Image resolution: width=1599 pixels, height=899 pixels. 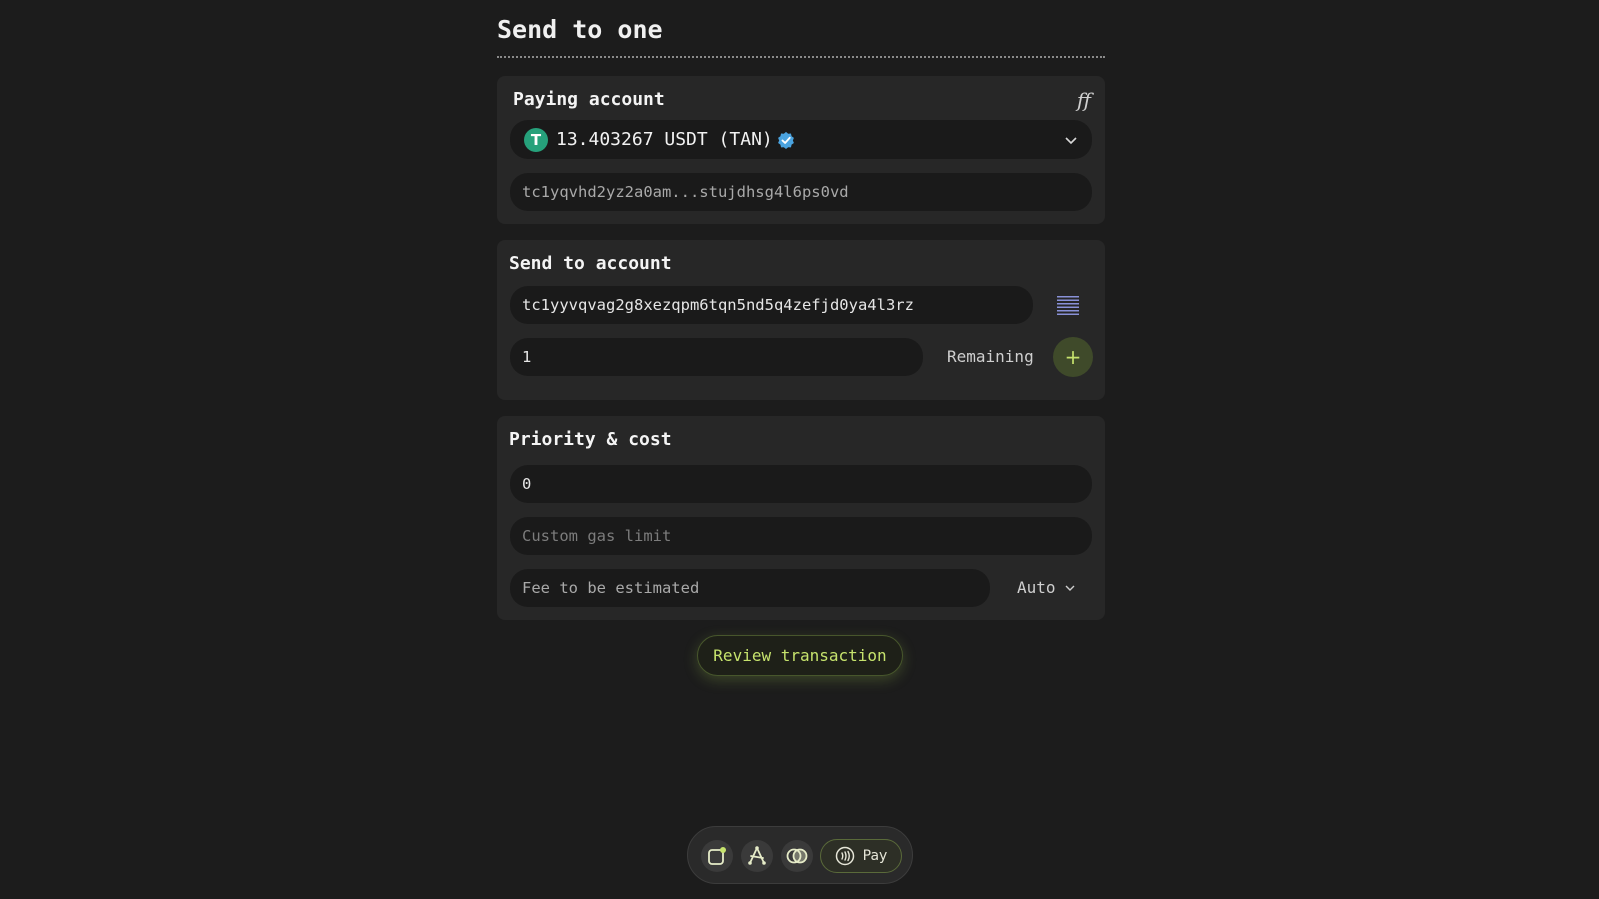 I want to click on fee-mode-select: Auto, so click(x=1046, y=587).